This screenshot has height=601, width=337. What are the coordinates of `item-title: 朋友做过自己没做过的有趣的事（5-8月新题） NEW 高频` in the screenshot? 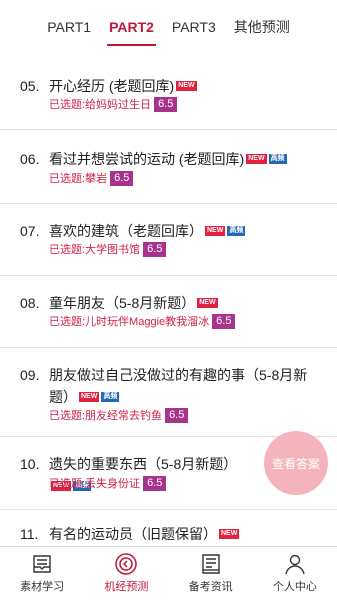 It's located at (178, 386).